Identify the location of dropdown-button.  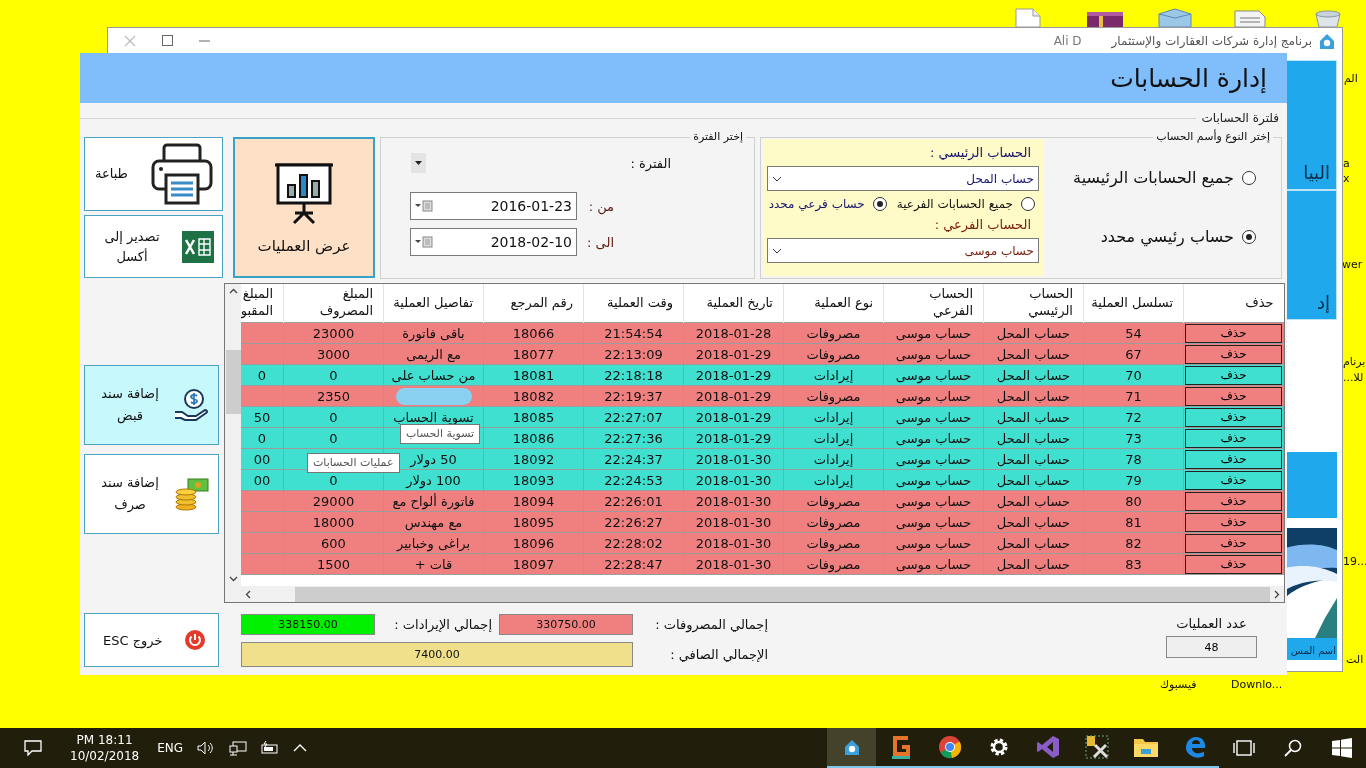
(418, 163).